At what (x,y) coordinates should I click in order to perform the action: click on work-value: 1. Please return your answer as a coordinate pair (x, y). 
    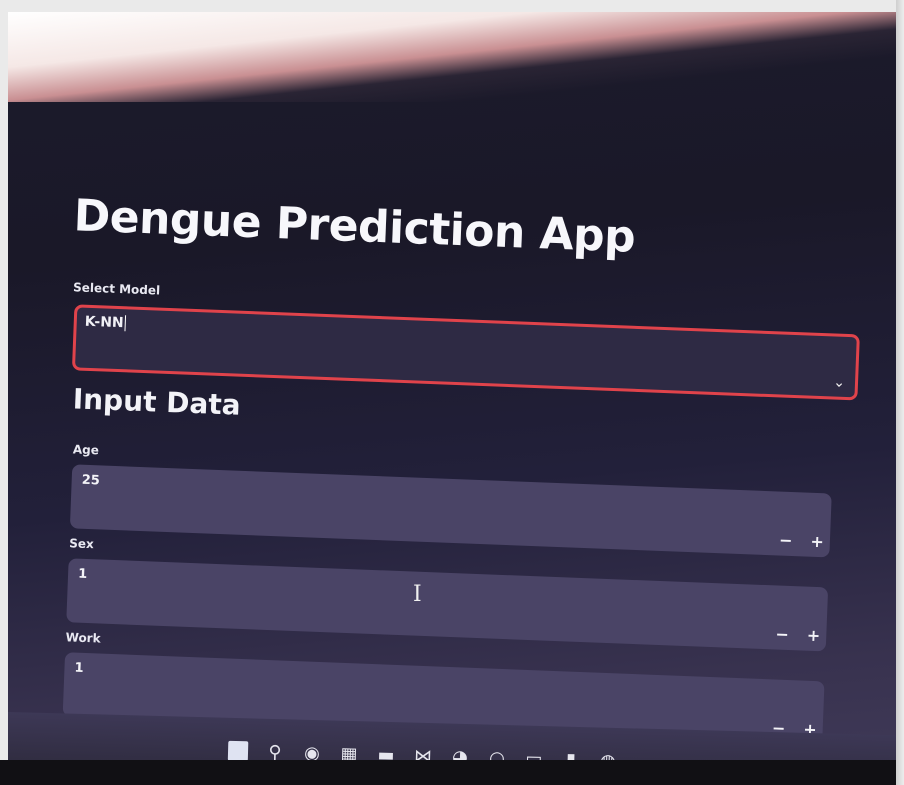
    Looking at the image, I should click on (79, 668).